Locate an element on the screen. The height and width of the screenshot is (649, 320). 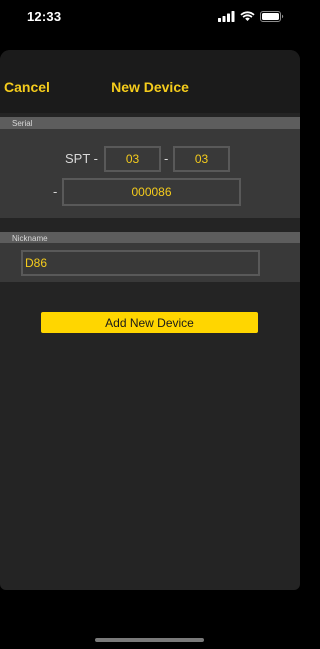
status-icons is located at coordinates (251, 16).